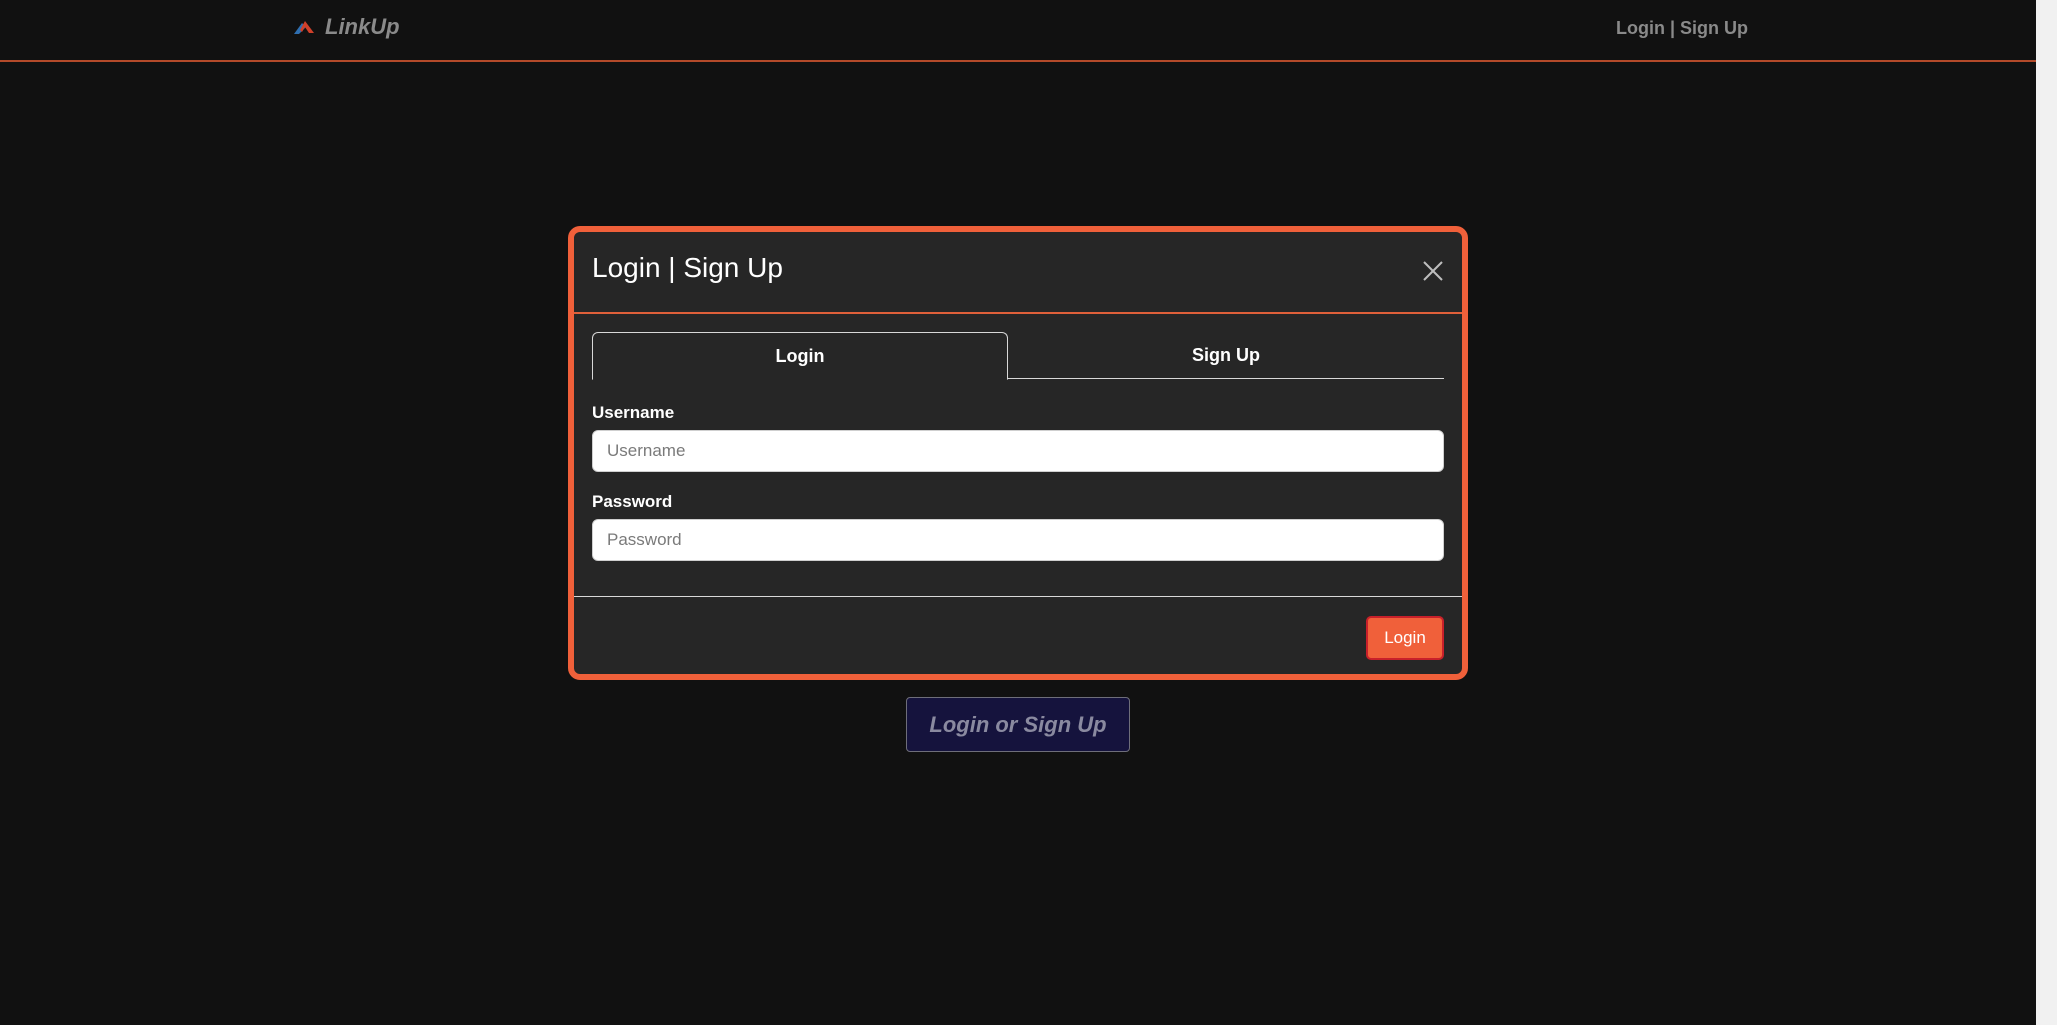  What do you see at coordinates (1018, 724) in the screenshot?
I see `login-or-signup-button: Login or Sign Up` at bounding box center [1018, 724].